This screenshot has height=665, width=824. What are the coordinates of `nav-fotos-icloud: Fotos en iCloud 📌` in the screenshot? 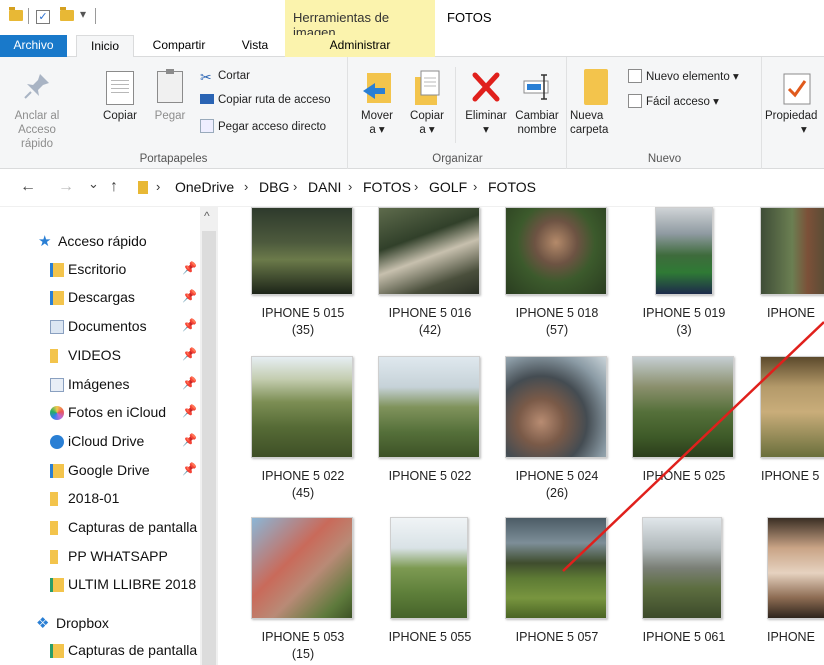 It's located at (124, 414).